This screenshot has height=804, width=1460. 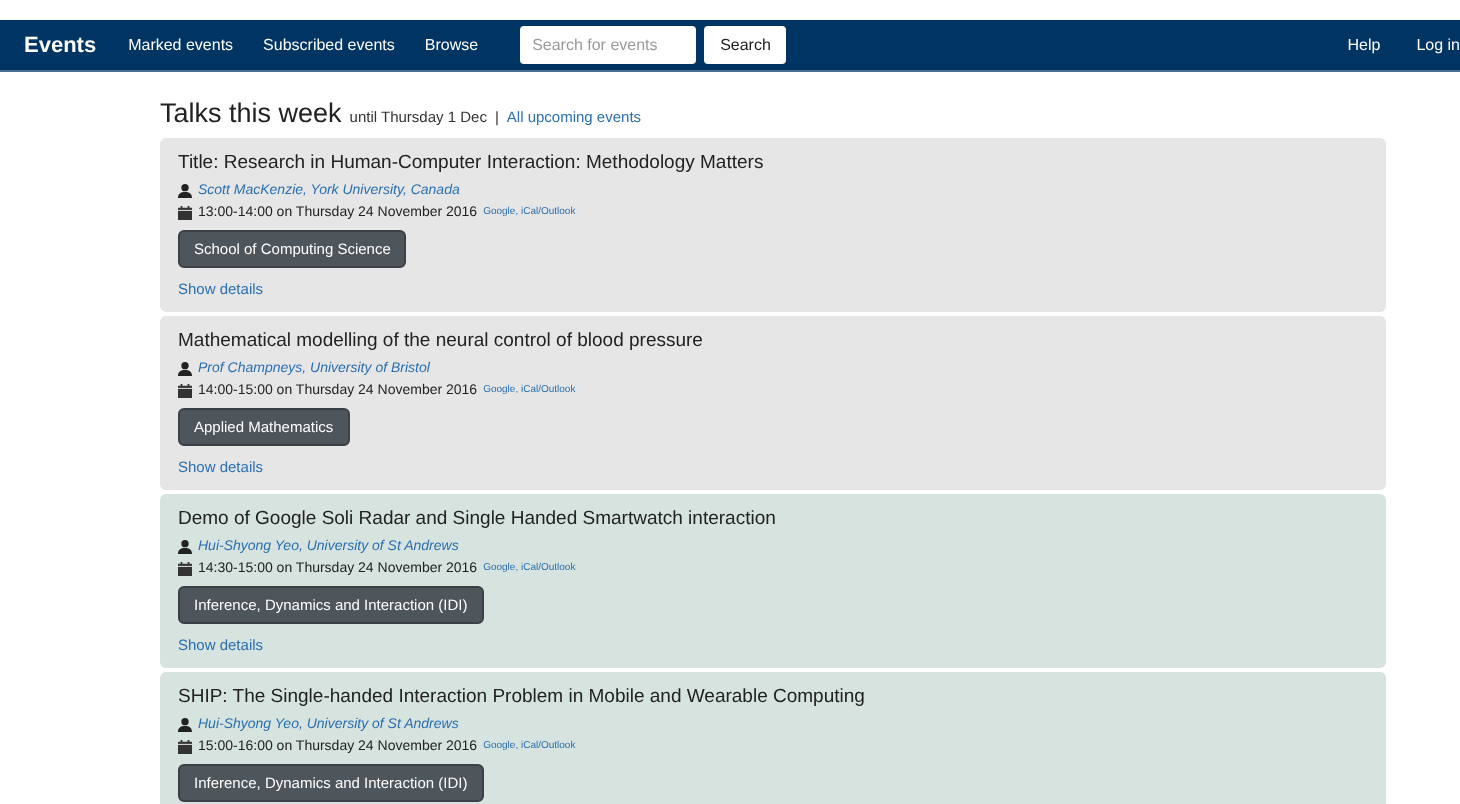 I want to click on nav-link: Marked events, so click(x=181, y=45).